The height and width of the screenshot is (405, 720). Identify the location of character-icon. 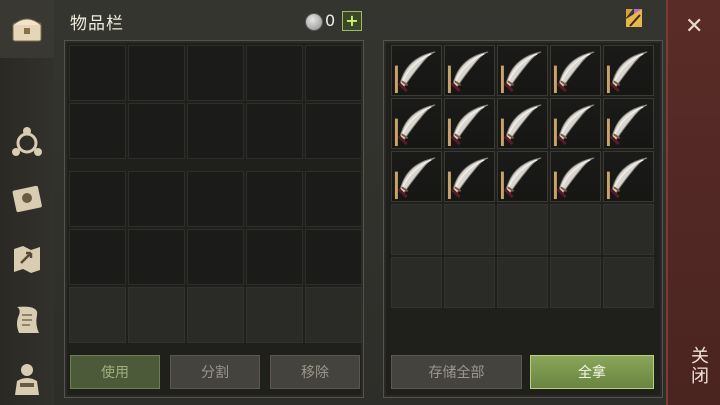
(27, 379).